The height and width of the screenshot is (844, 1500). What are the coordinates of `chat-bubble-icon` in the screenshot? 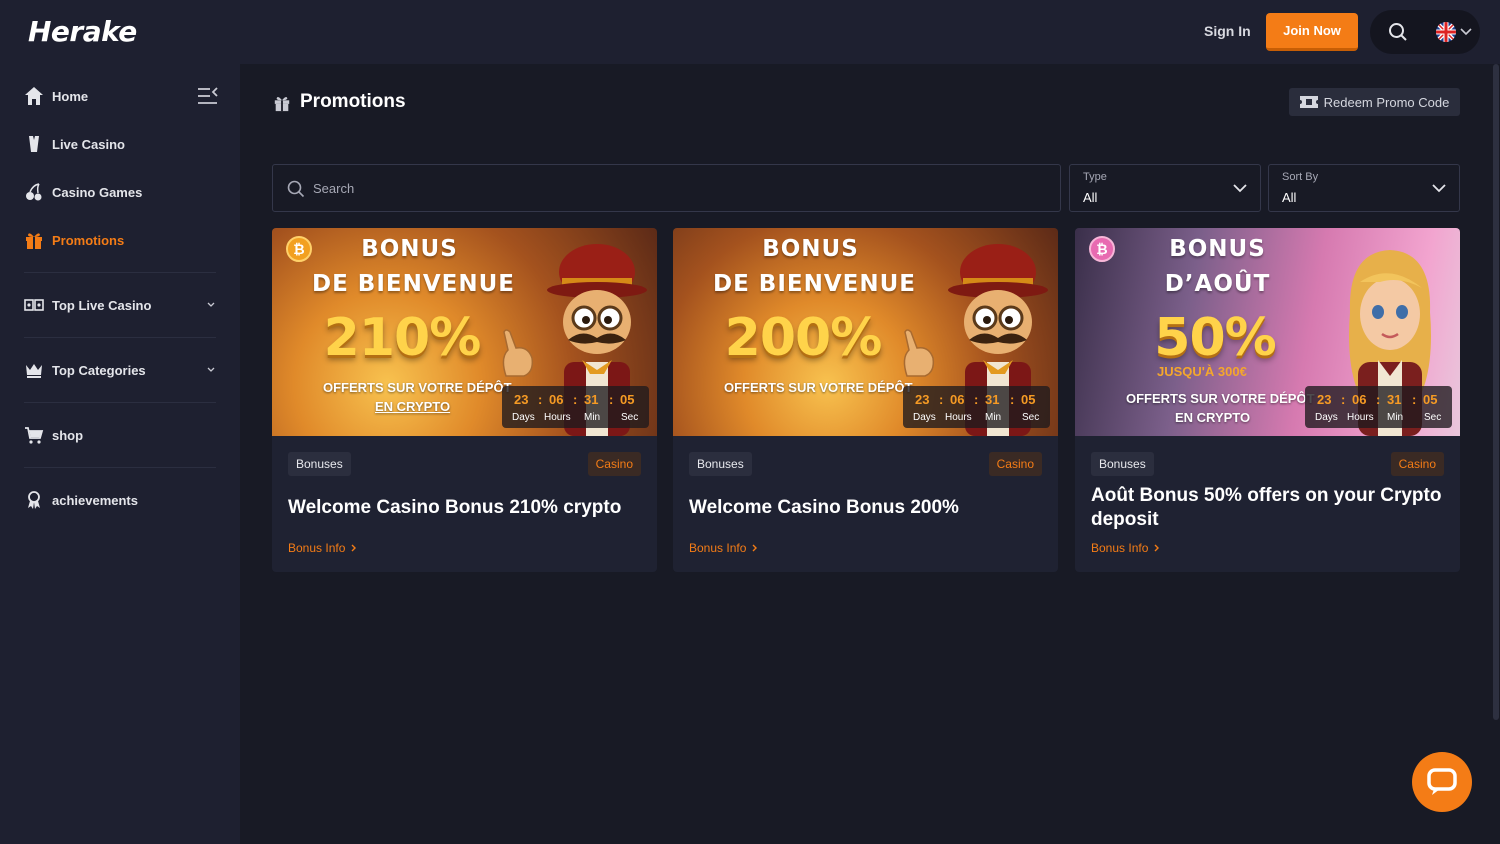 It's located at (1442, 781).